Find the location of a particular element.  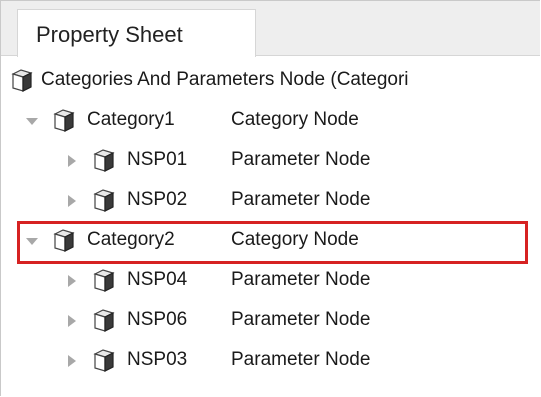

node-name: NSP04 is located at coordinates (157, 279).